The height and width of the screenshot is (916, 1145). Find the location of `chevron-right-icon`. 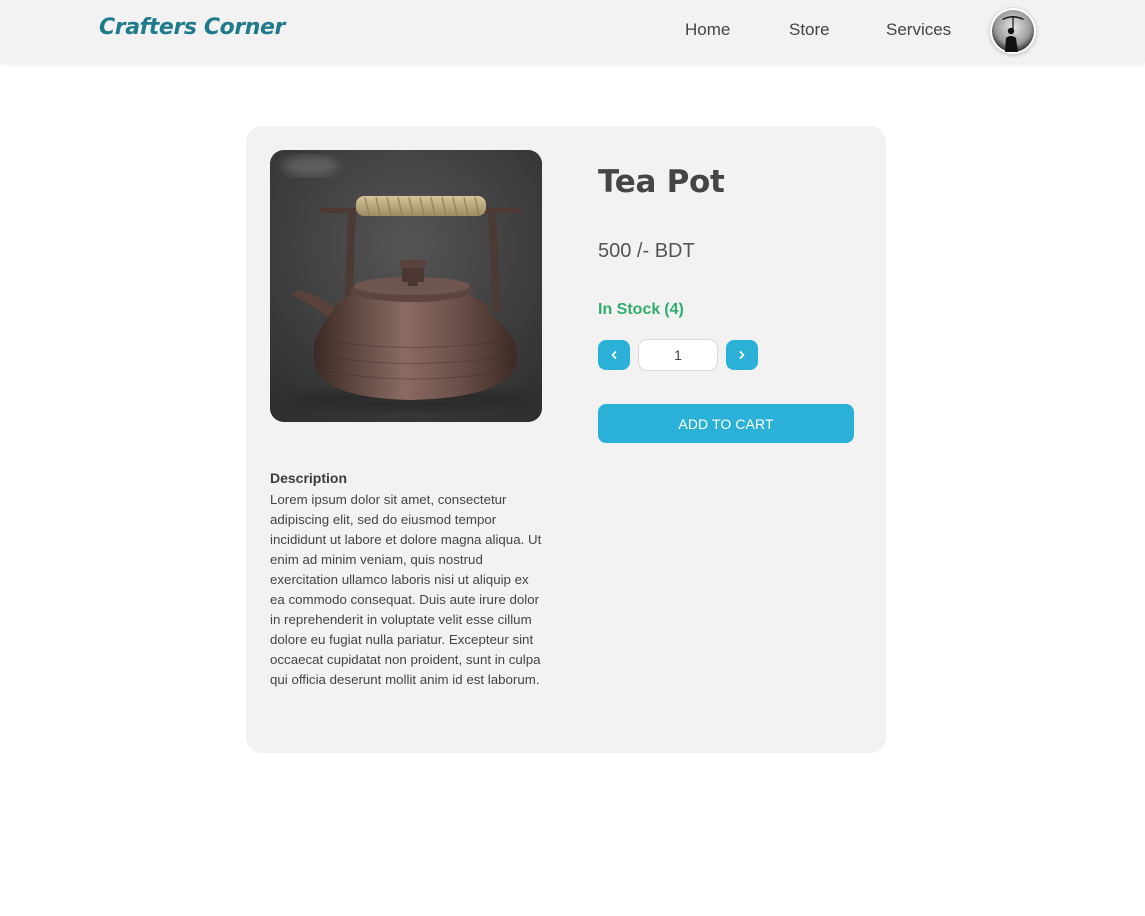

chevron-right-icon is located at coordinates (742, 355).